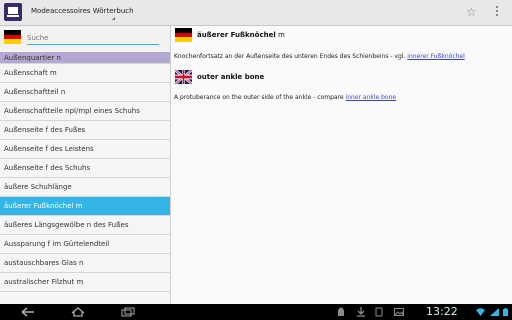 The width and height of the screenshot is (512, 320). Describe the element at coordinates (371, 97) in the screenshot. I see `cross-reference-link: inner ankle bone` at that location.